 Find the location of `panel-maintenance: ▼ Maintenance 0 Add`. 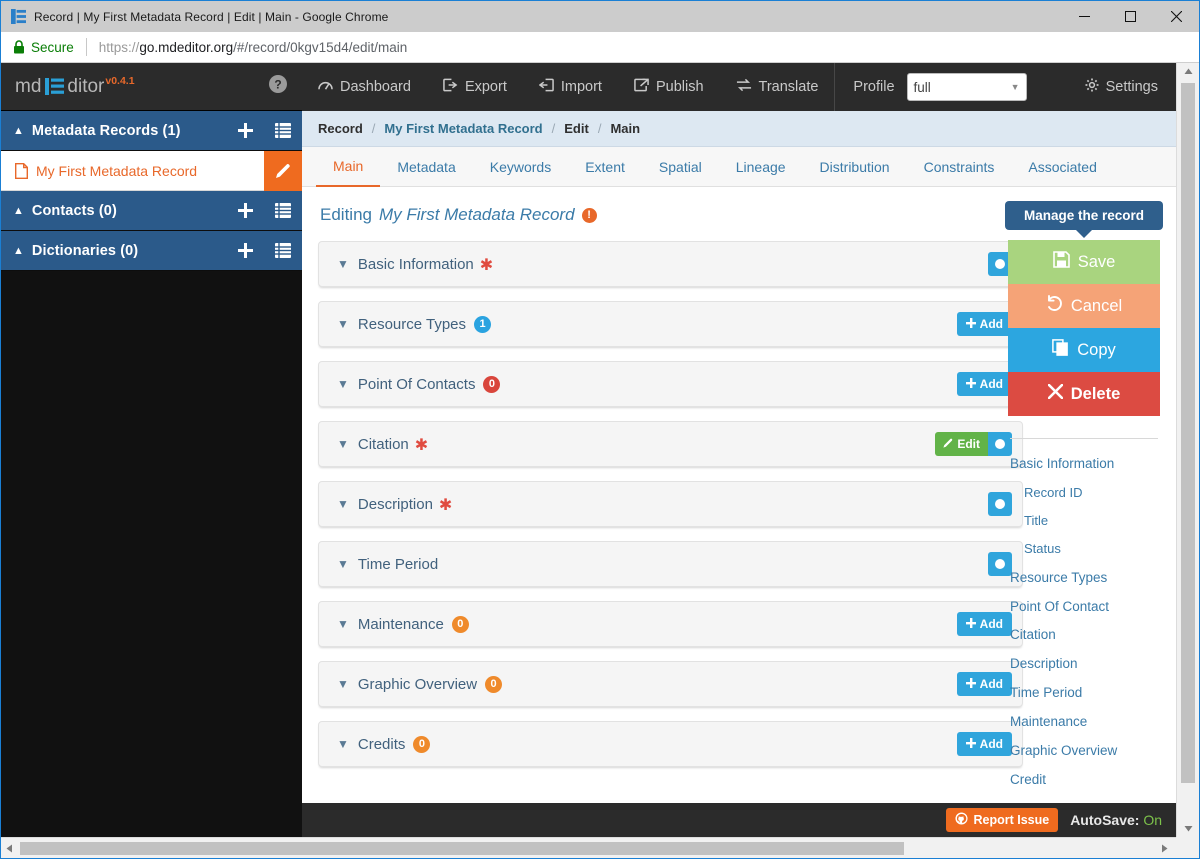

panel-maintenance: ▼ Maintenance 0 Add is located at coordinates (670, 624).